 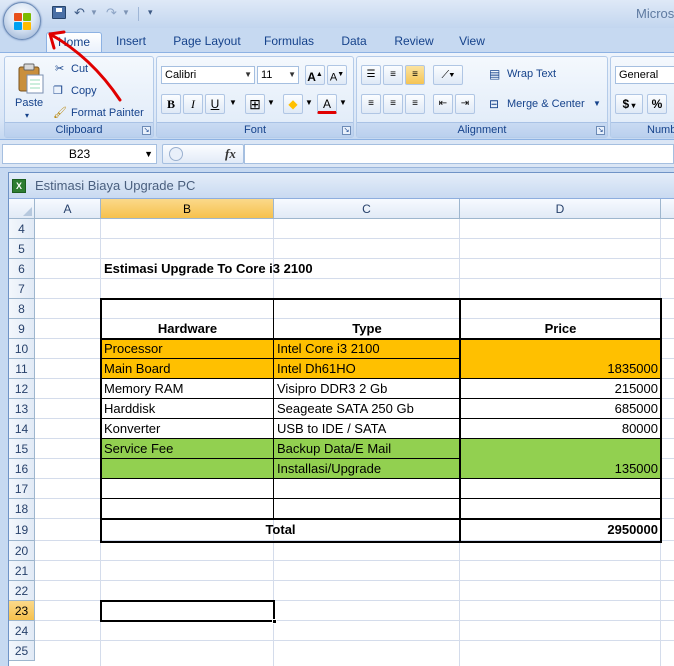 What do you see at coordinates (22, 369) in the screenshot?
I see `row-header: 11` at bounding box center [22, 369].